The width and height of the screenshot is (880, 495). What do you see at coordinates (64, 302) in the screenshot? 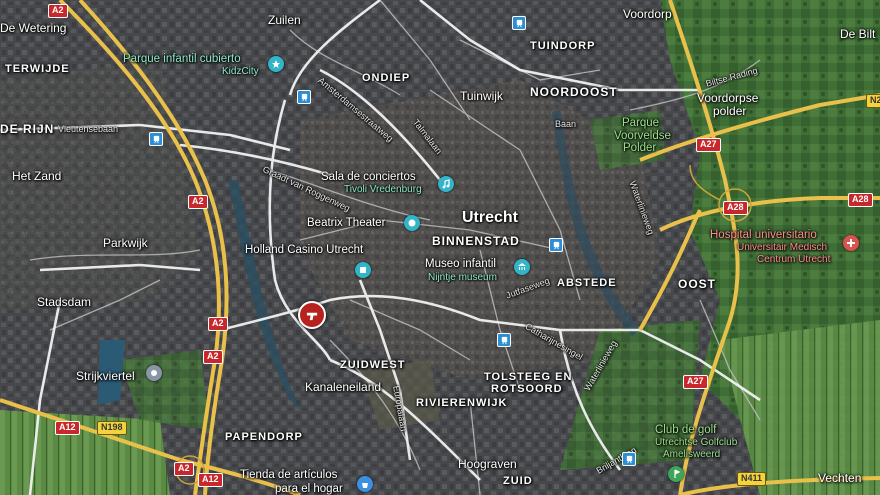
I see `place-label: Stadsdam` at bounding box center [64, 302].